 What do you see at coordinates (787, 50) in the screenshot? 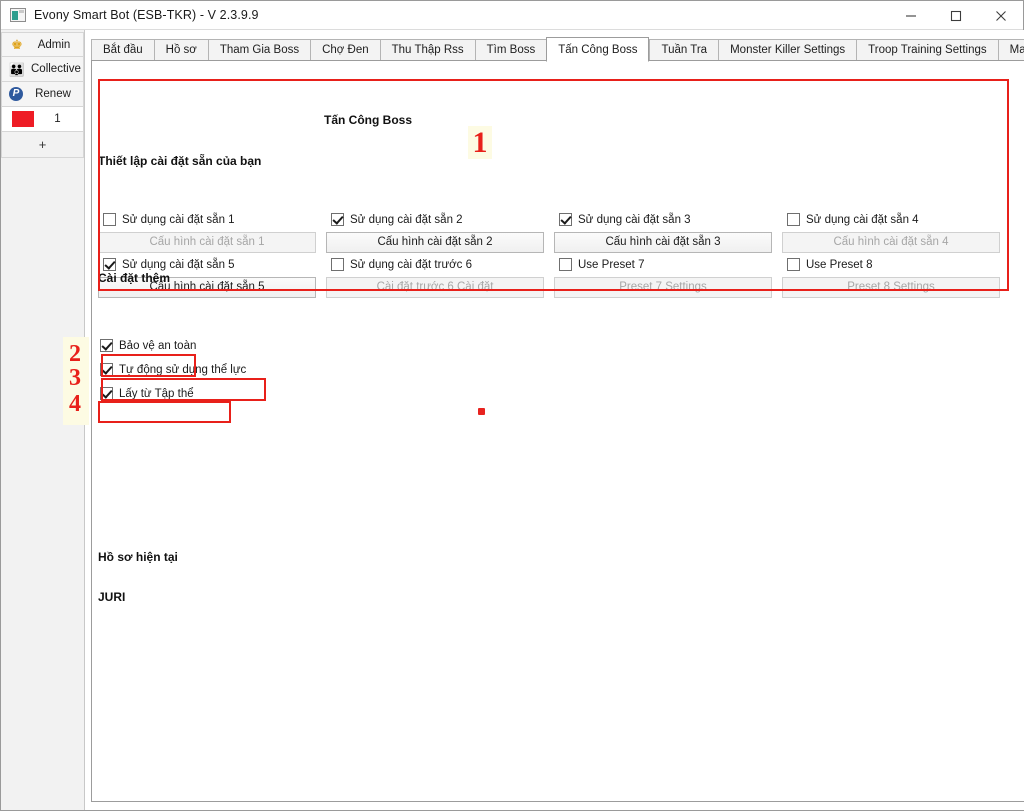
I see `tab-monster-killer-settings: Monster Killer Settings` at bounding box center [787, 50].